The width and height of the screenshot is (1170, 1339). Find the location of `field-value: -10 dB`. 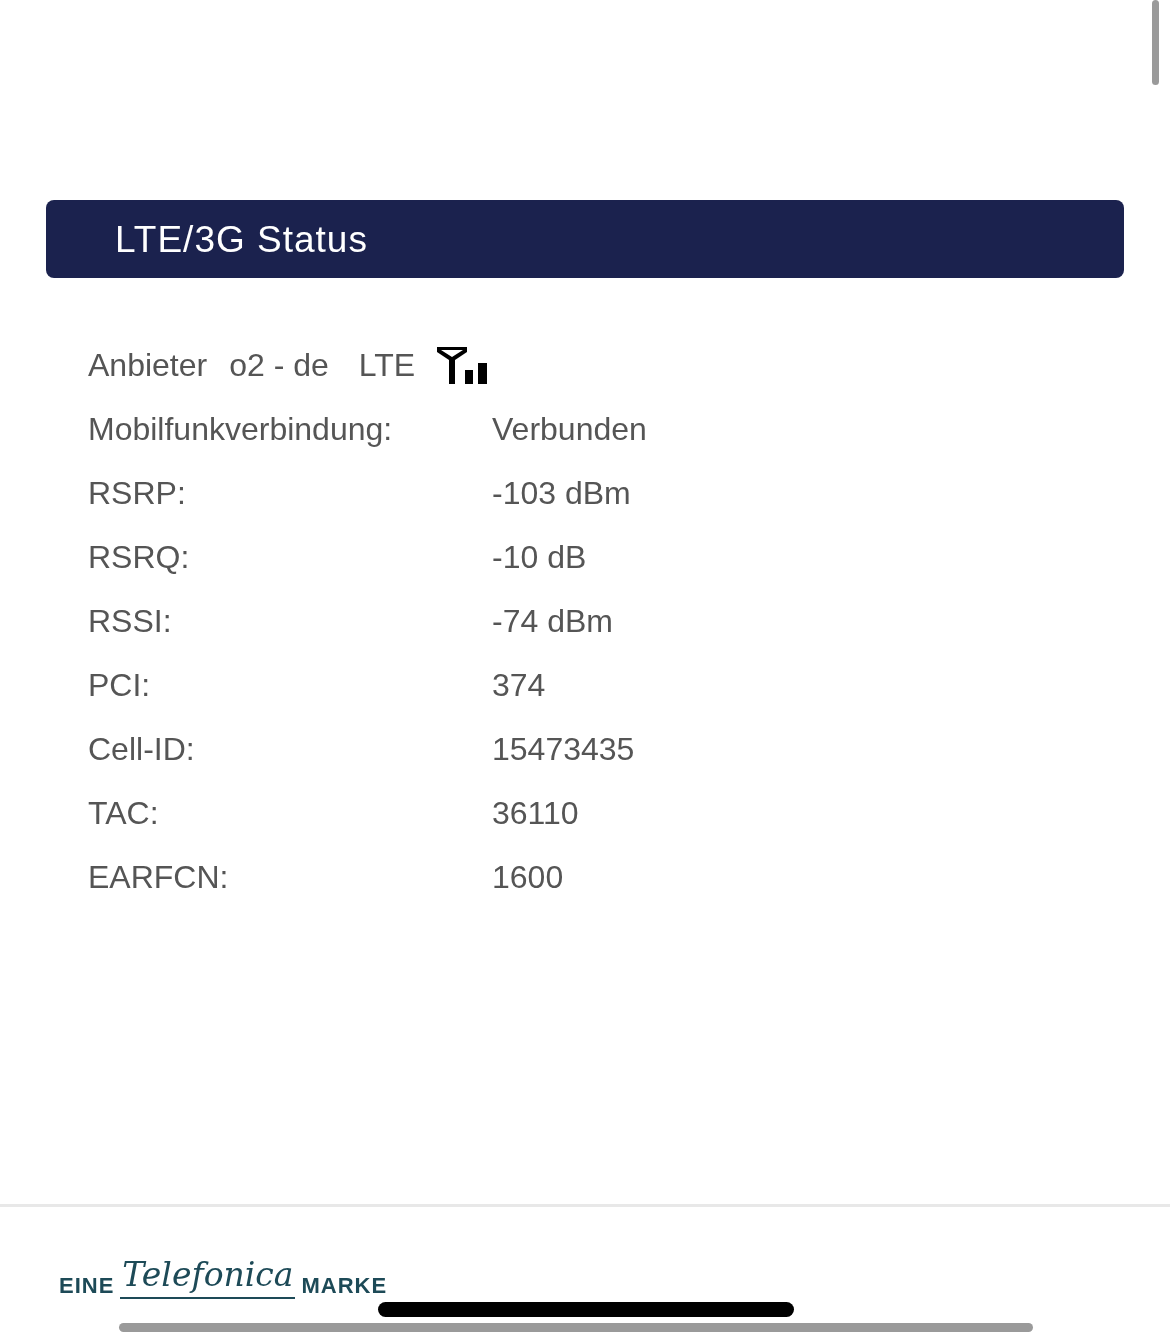

field-value: -10 dB is located at coordinates (539, 557).